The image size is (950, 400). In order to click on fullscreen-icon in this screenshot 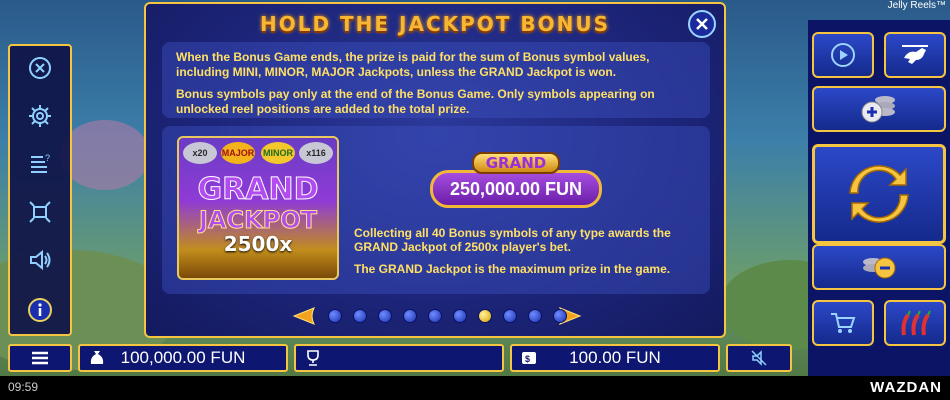, I will do `click(40, 212)`.